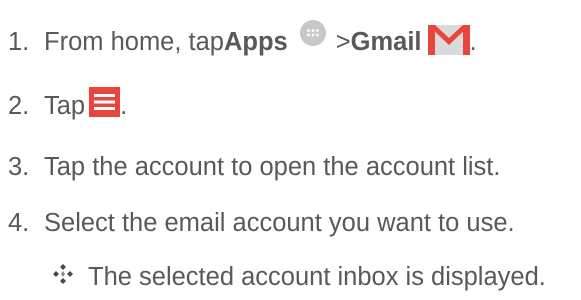 The height and width of the screenshot is (300, 581). Describe the element at coordinates (312, 33) in the screenshot. I see `apps-grid-icon` at that location.